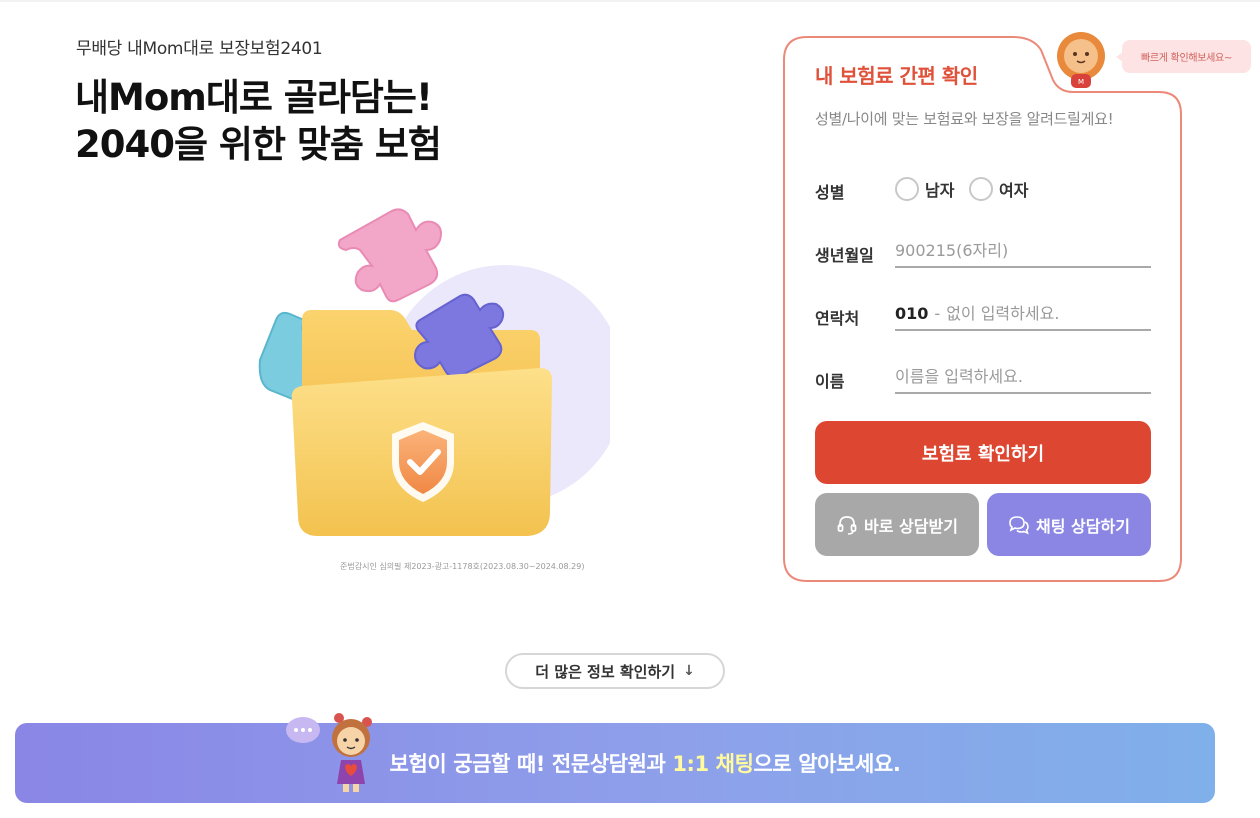 This screenshot has width=1260, height=818. I want to click on chat-banner: 보험이 궁금할 때! 전문상담원과 1:1 채팅으로 알아보세요., so click(615, 763).